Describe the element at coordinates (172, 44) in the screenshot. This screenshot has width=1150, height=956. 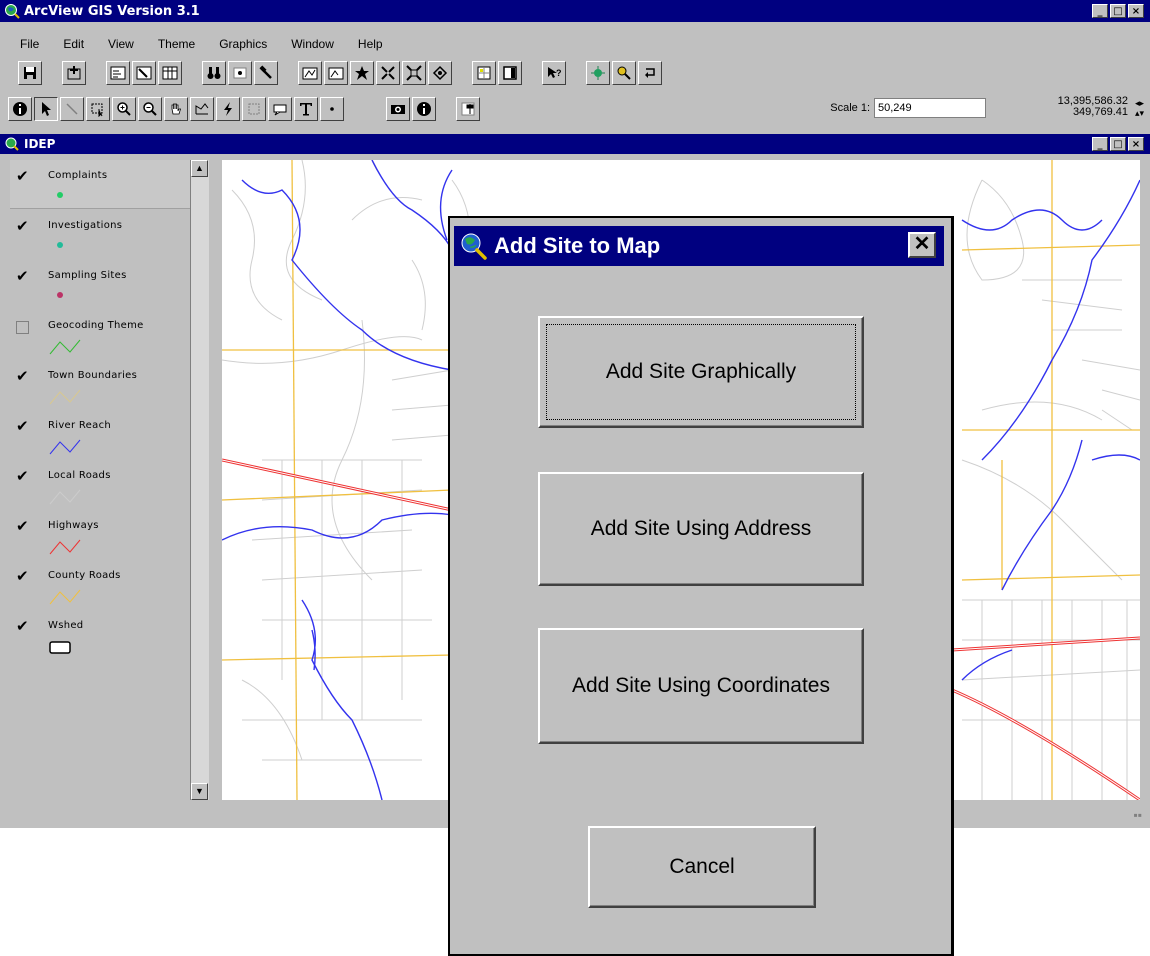
I see `menu-theme: Theme` at that location.